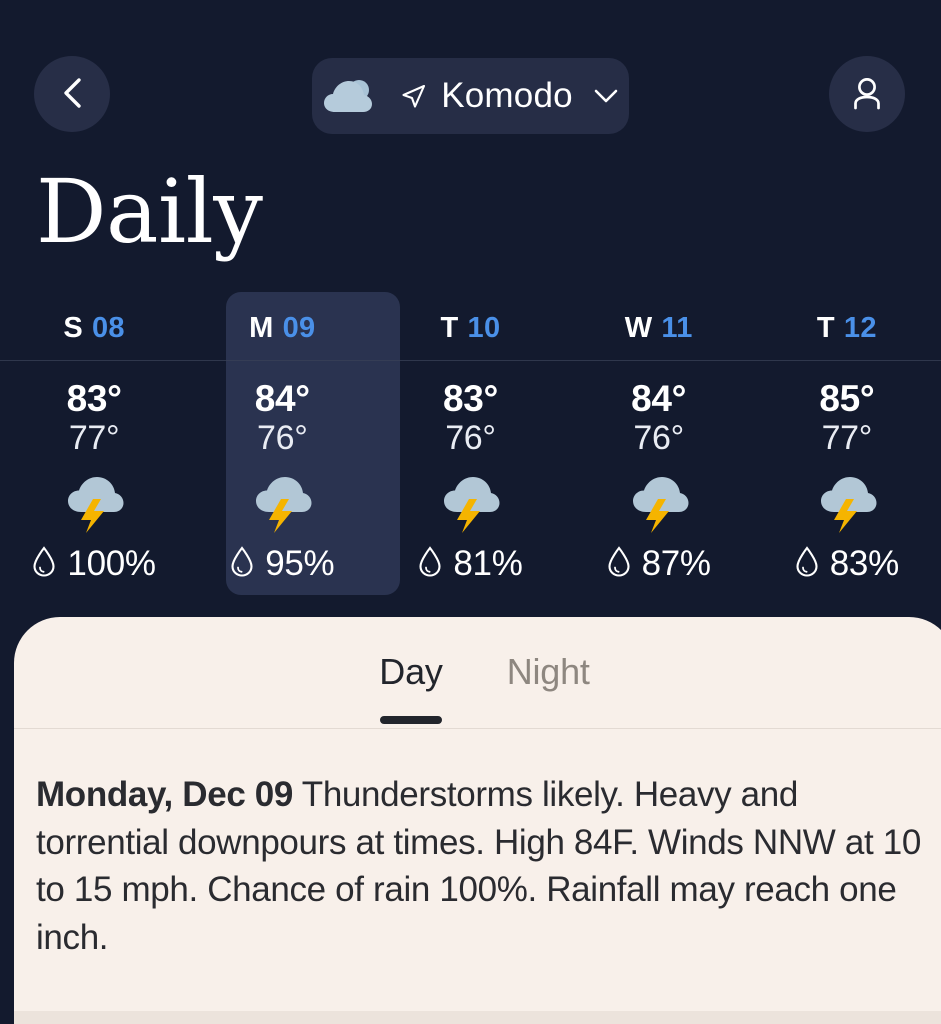  I want to click on location-name: Komodo, so click(507, 95).